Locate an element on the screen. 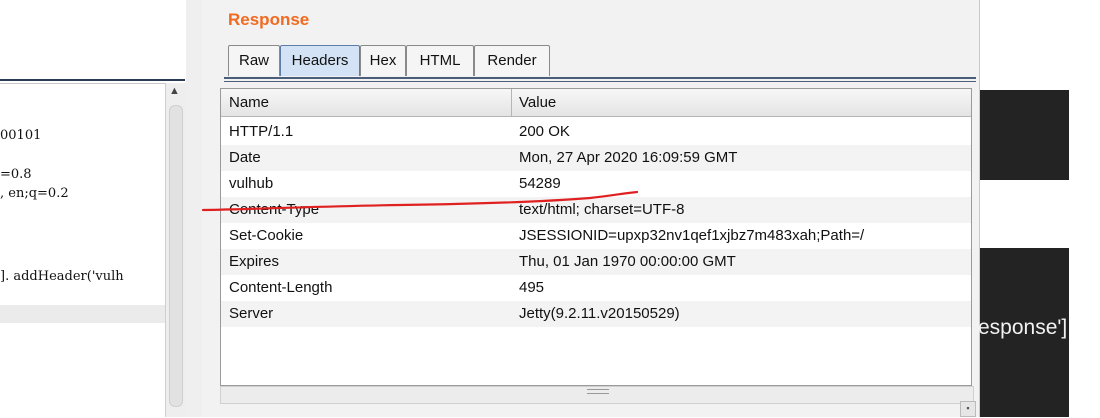 This screenshot has height=418, width=1100. header-name-cell: Date is located at coordinates (245, 157).